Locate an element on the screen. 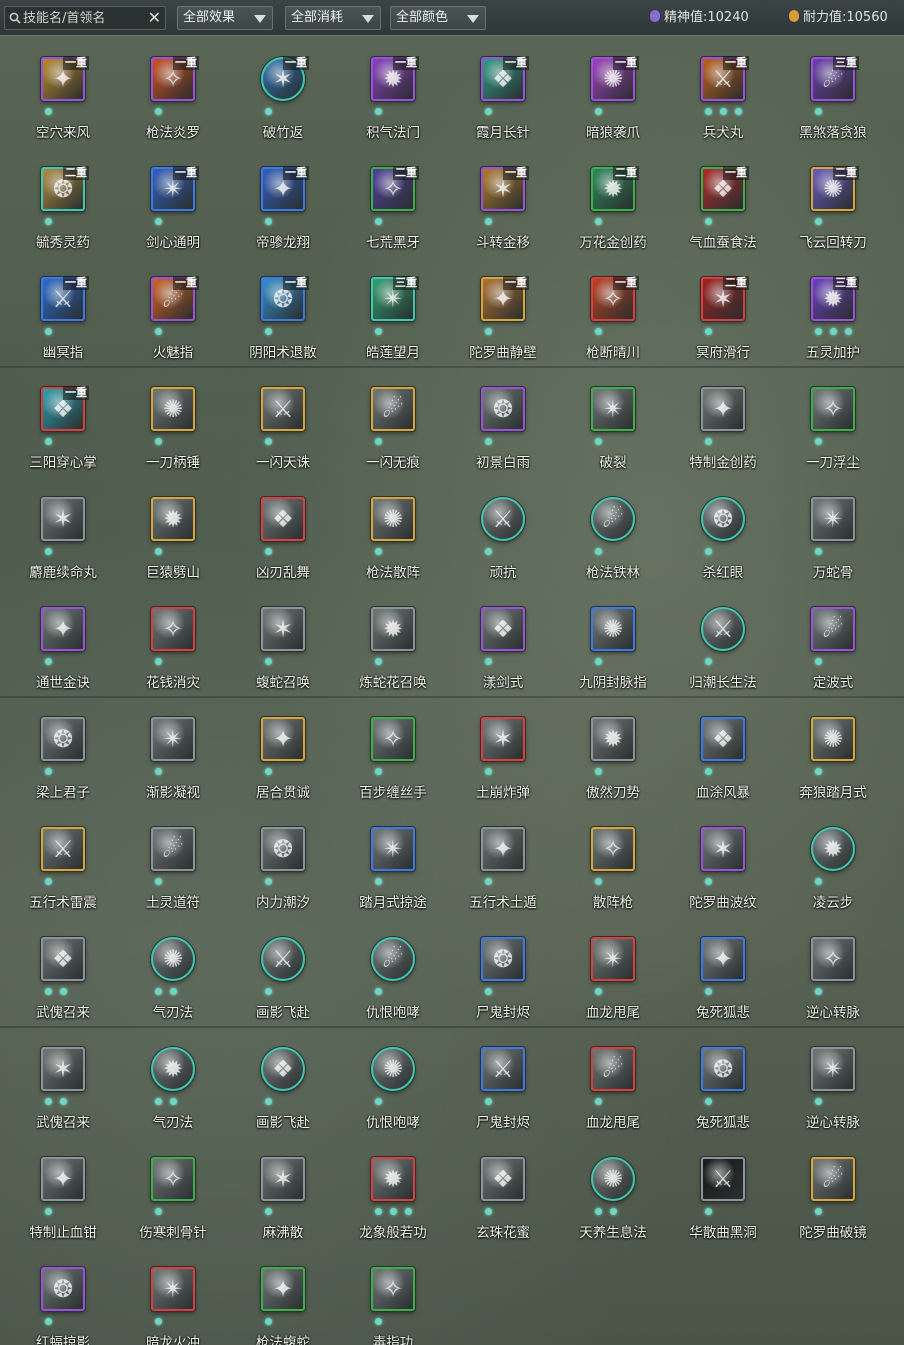 The height and width of the screenshot is (1345, 904). skill-card: ✺ 气刃法 is located at coordinates (173, 979).